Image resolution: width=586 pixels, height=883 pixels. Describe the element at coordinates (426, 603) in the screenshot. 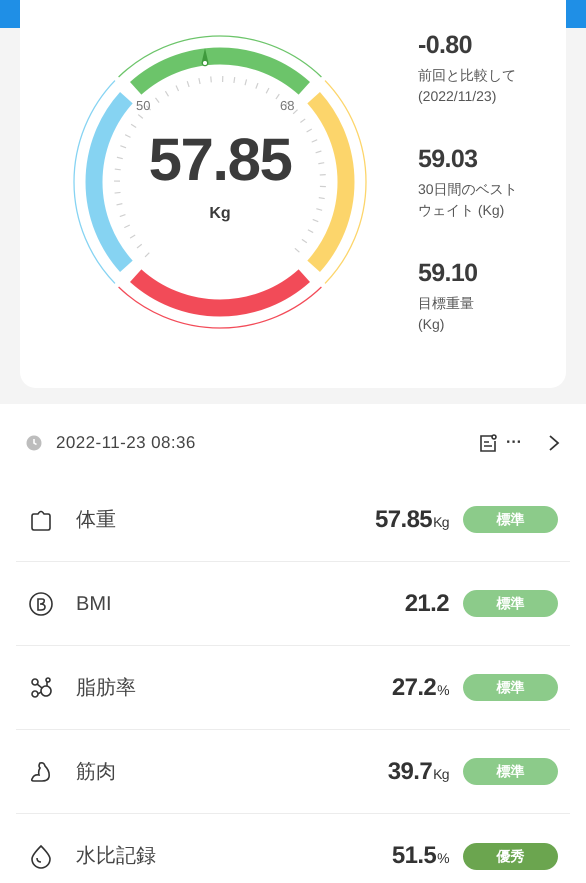

I see `metric-value: 21.2` at that location.